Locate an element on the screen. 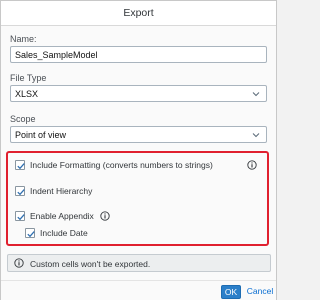 The width and height of the screenshot is (320, 300). indent-hierarchy-checkbox: Indent Hierarchy is located at coordinates (75, 192).